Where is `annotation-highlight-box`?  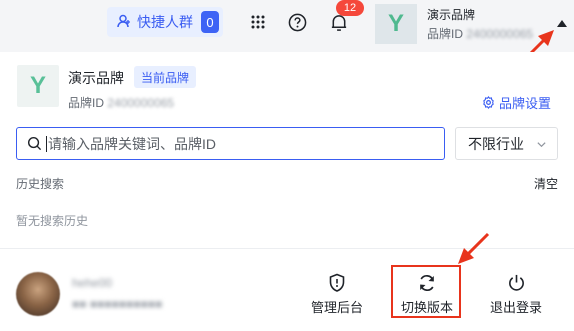
annotation-highlight-box is located at coordinates (426, 291).